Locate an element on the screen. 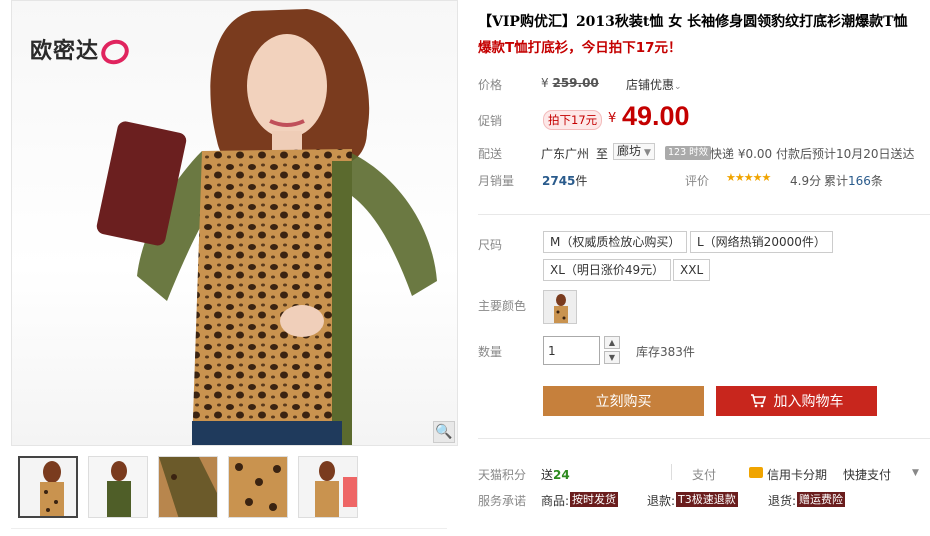 This screenshot has width=930, height=536. shipping-info: 快递 ¥0.00 付款后预计10月20日送达 is located at coordinates (812, 154).